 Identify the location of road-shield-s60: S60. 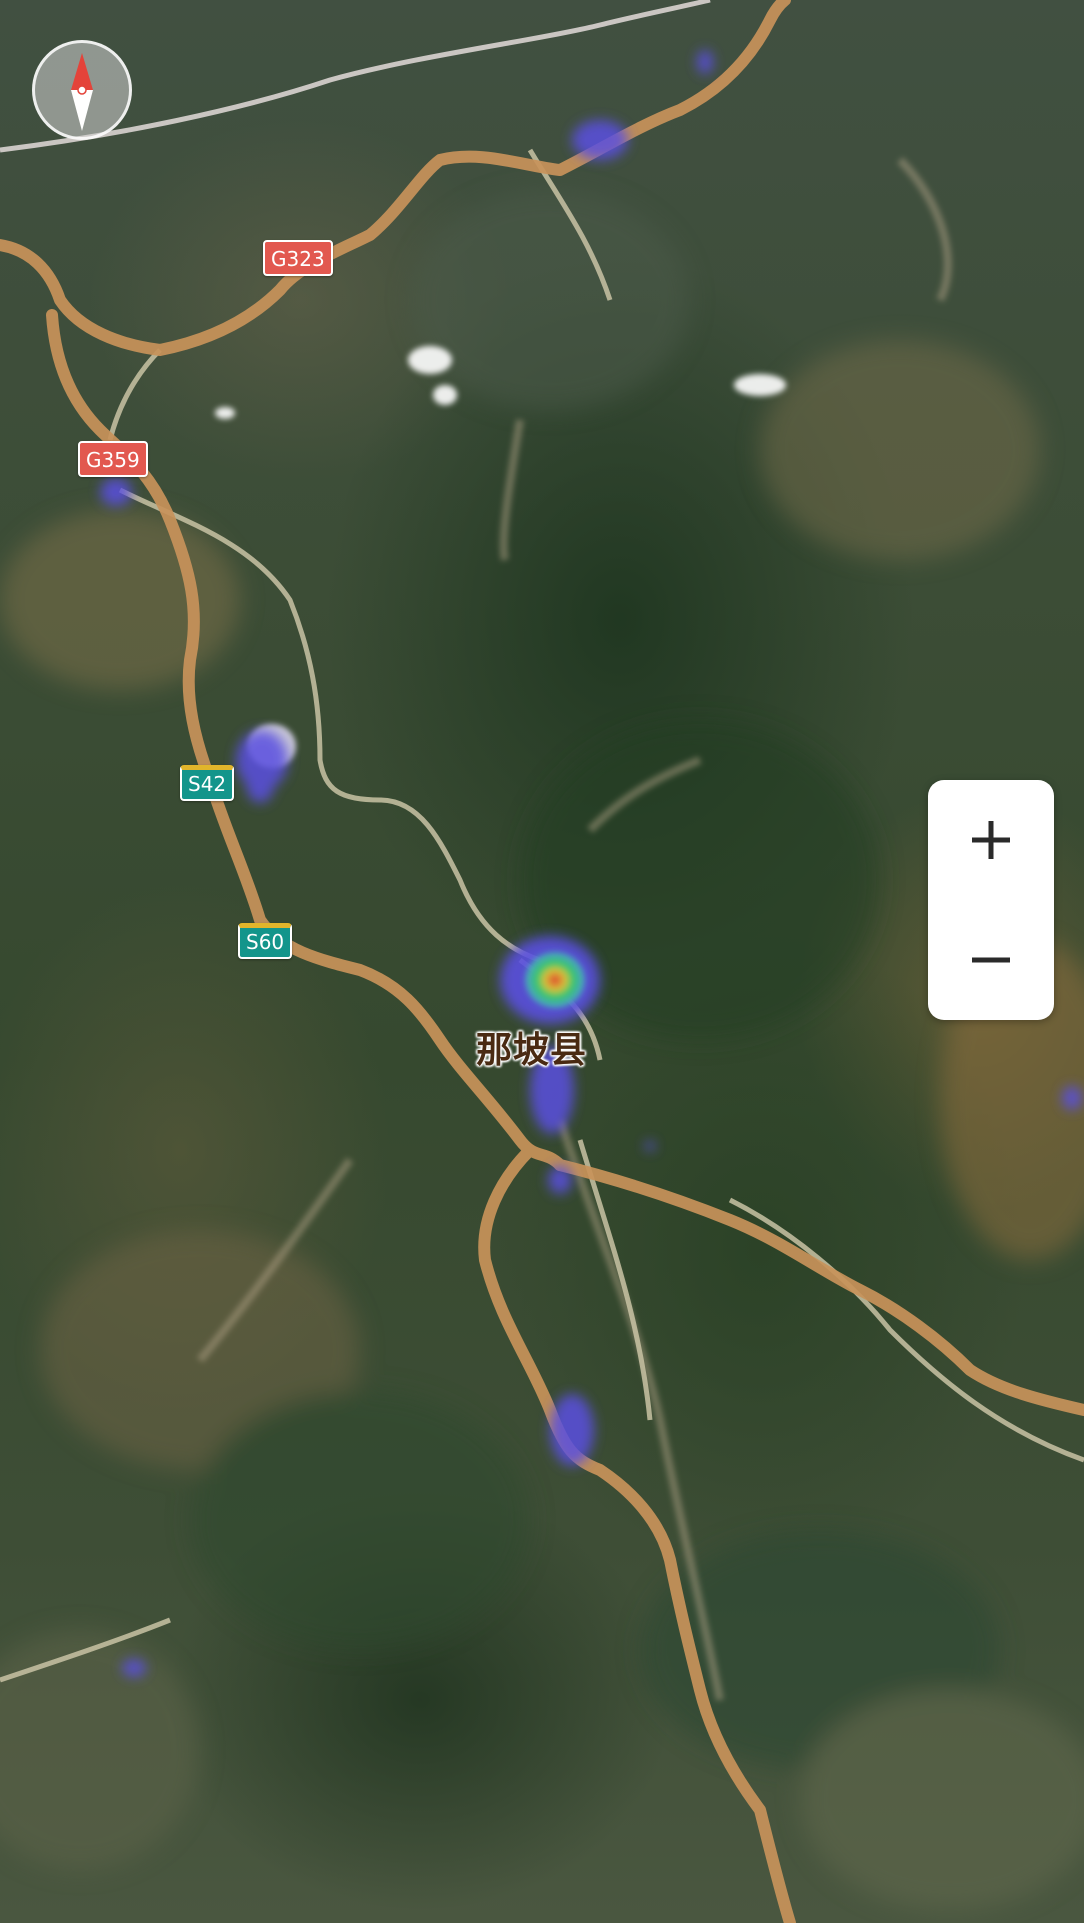
(265, 941).